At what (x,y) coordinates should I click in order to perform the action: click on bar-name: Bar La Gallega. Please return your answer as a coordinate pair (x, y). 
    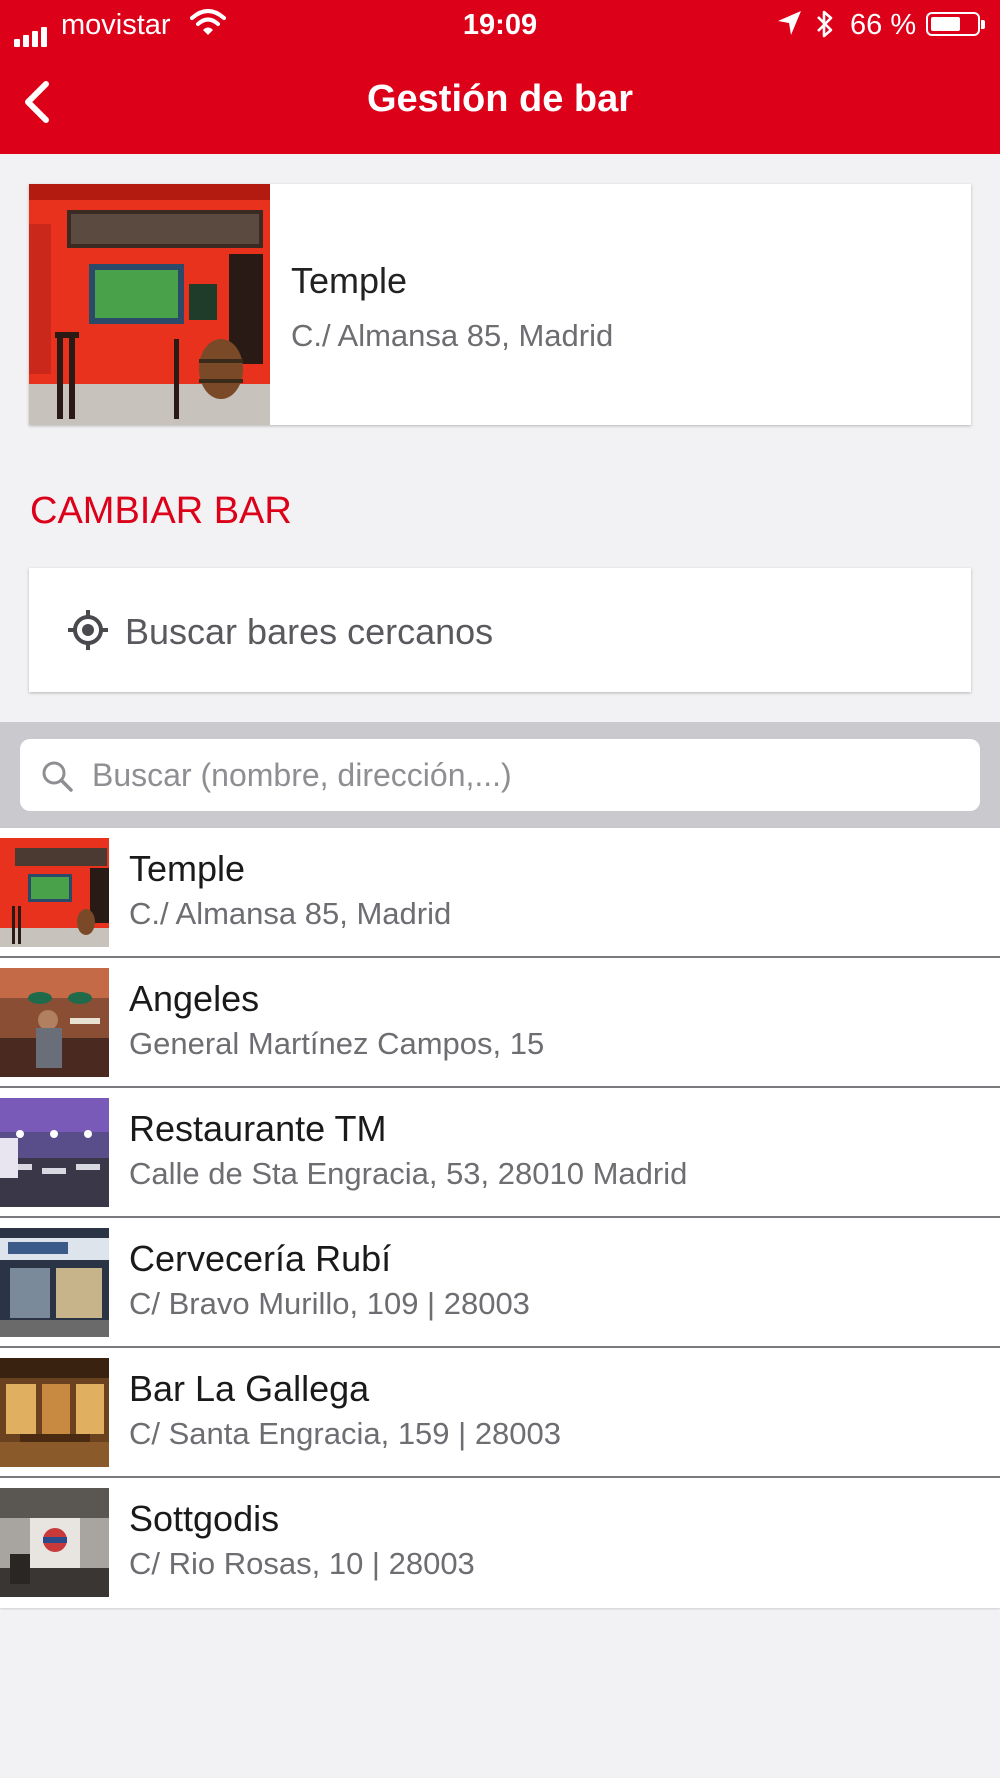
    Looking at the image, I should click on (249, 1388).